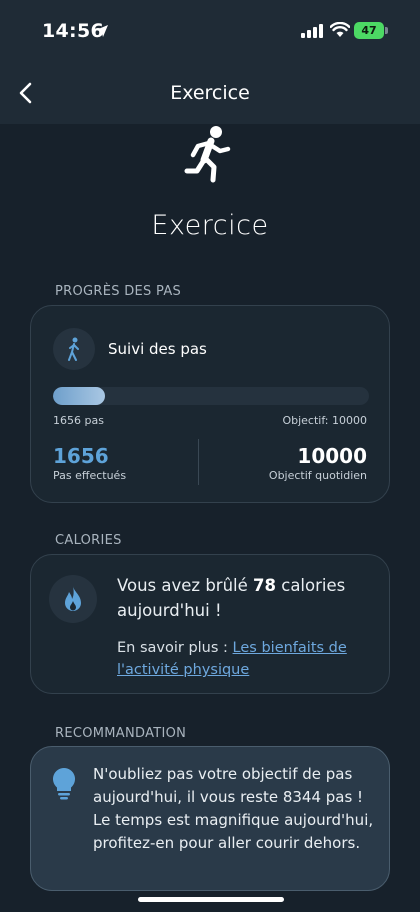 Image resolution: width=420 pixels, height=912 pixels. I want to click on page-title: Exercice, so click(210, 225).